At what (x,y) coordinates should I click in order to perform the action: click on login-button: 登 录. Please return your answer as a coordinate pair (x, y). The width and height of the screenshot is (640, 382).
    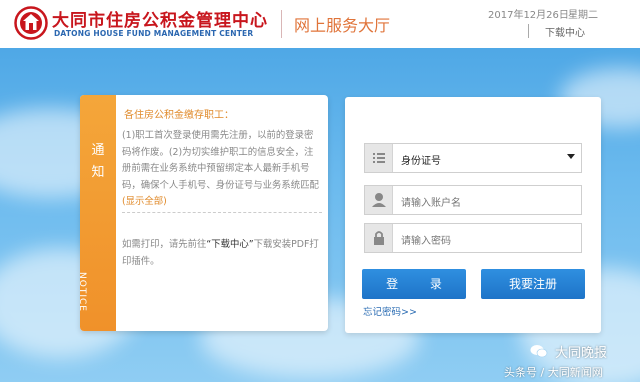
    Looking at the image, I should click on (414, 284).